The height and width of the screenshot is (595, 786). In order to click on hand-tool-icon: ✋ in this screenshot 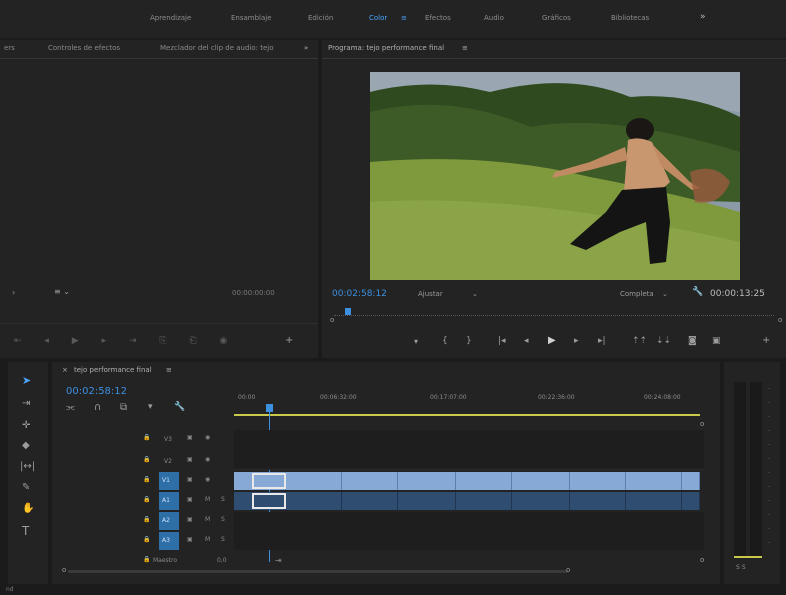, I will do `click(28, 508)`.